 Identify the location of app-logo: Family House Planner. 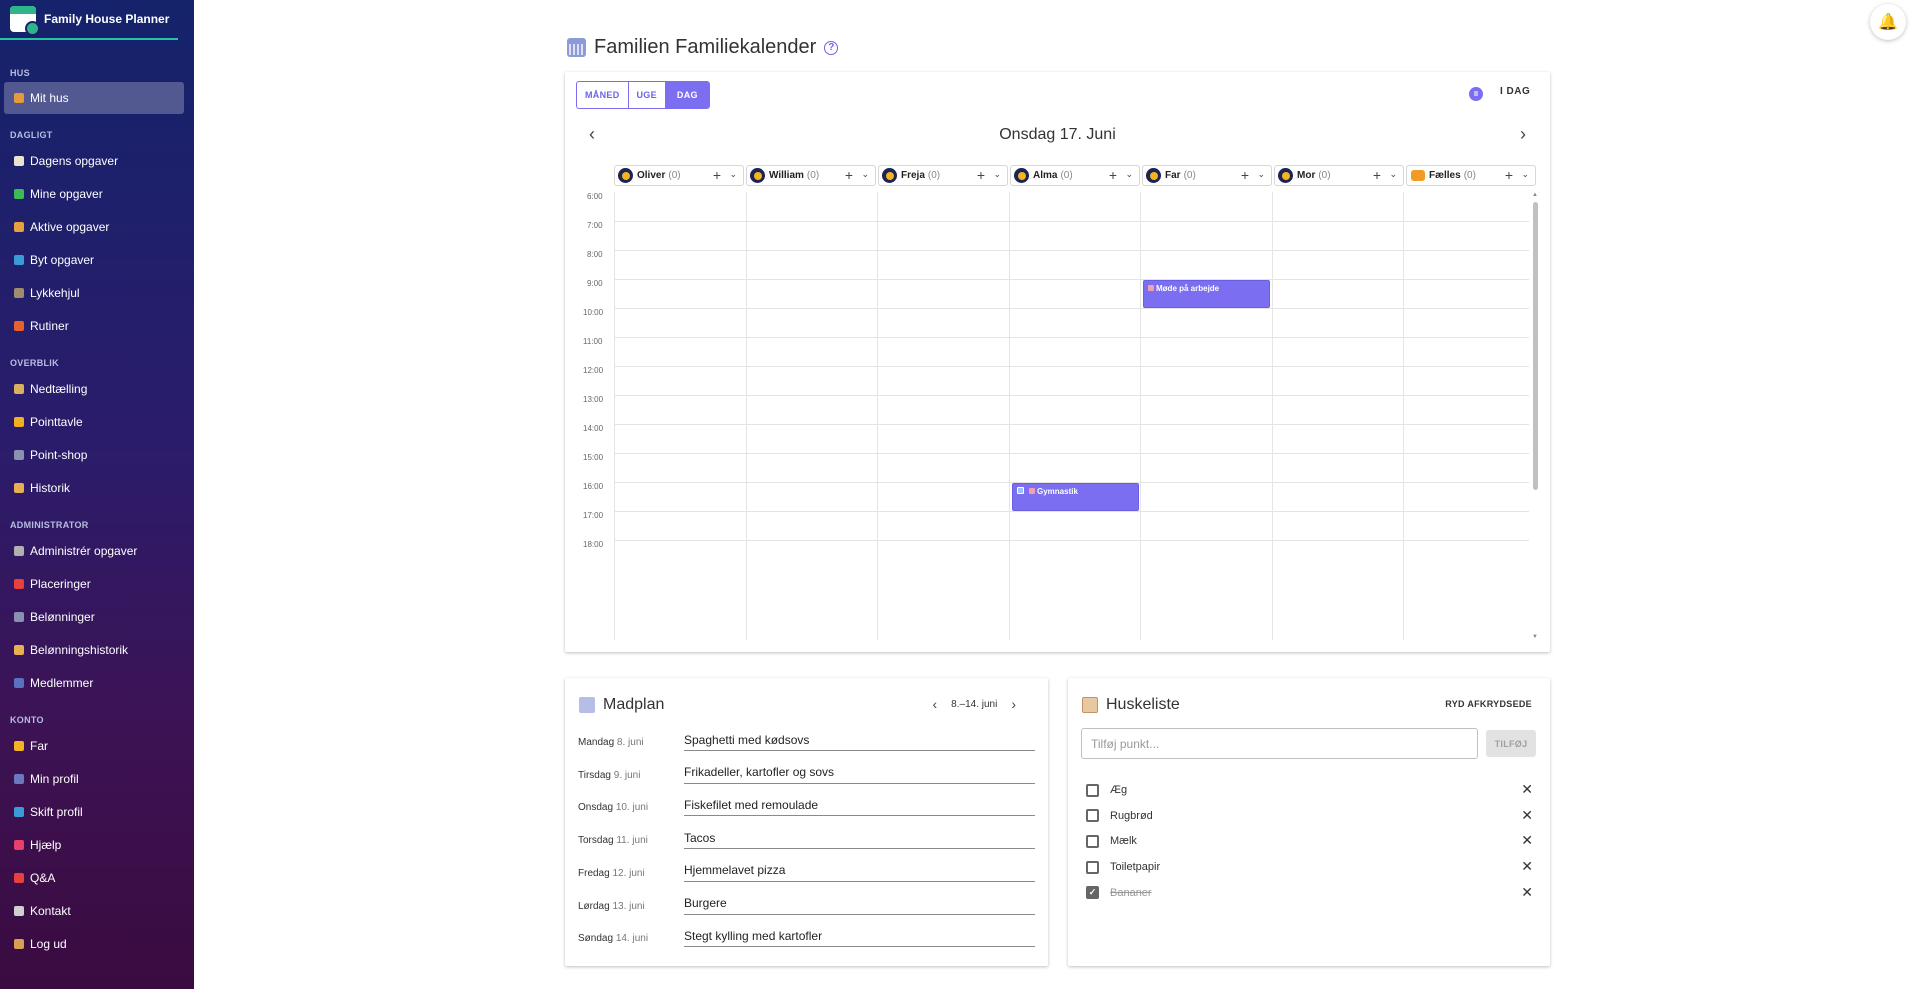
(89, 20).